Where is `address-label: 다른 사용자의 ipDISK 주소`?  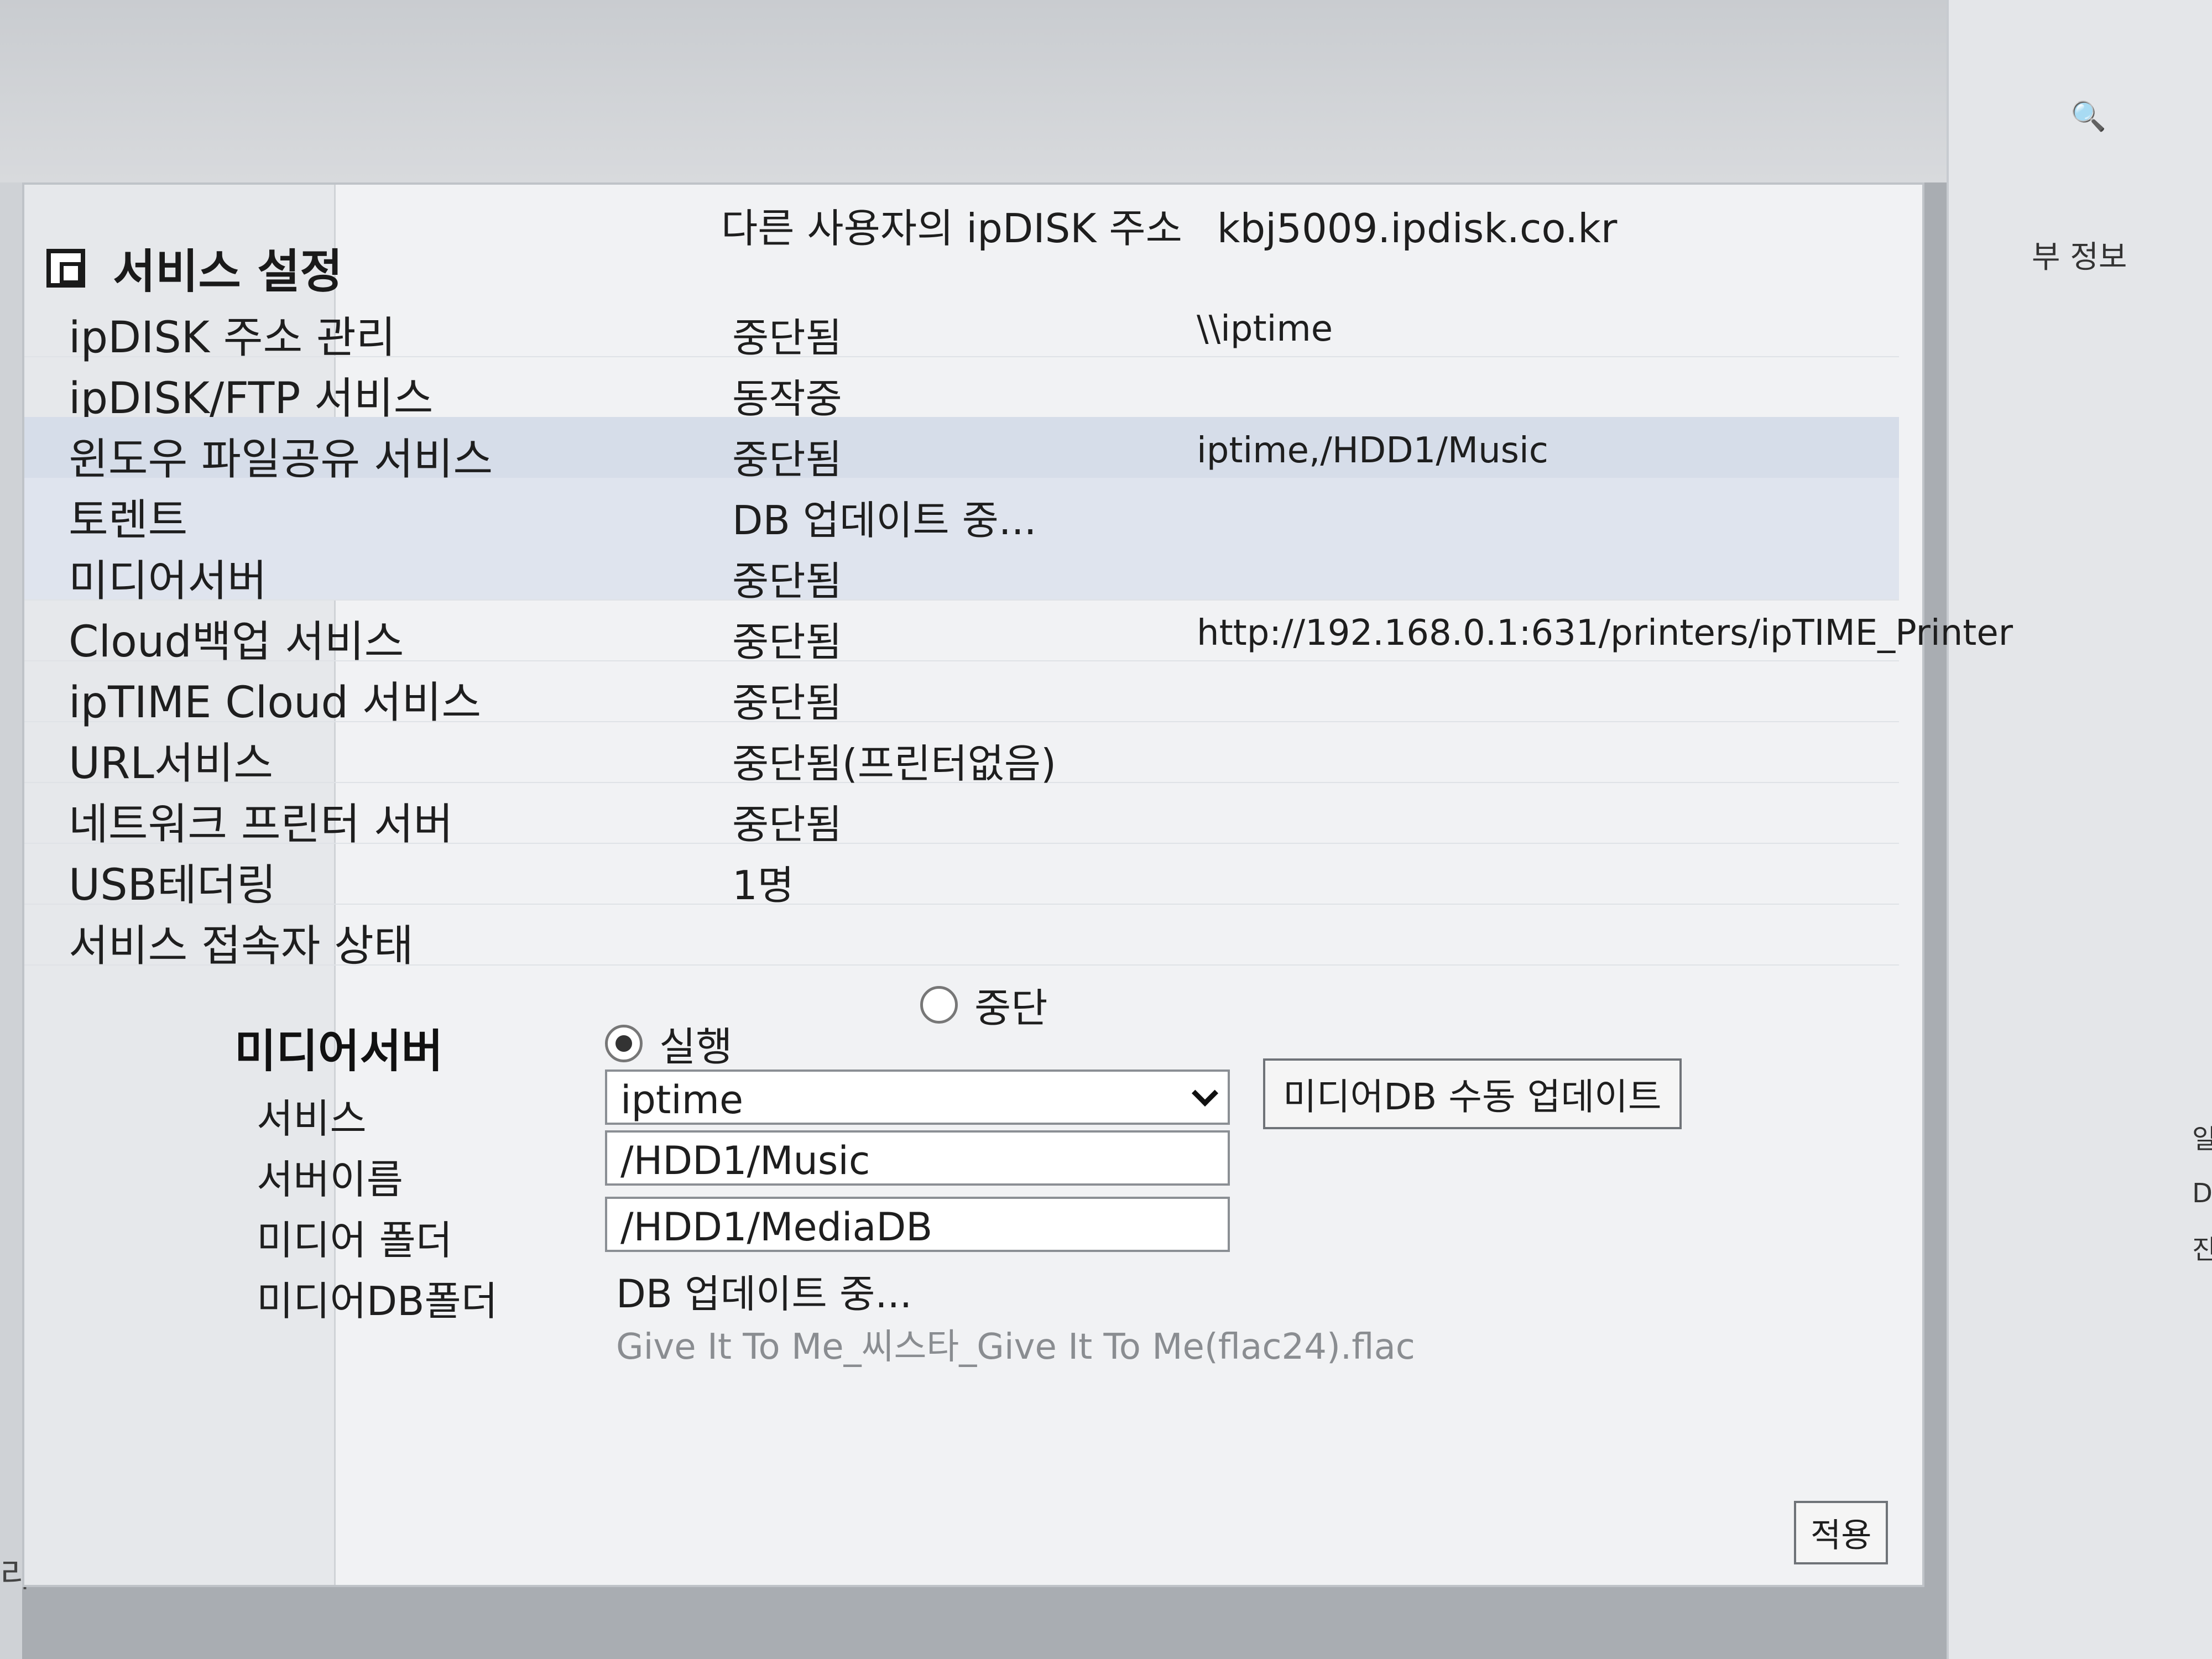 address-label: 다른 사용자의 ipDISK 주소 is located at coordinates (952, 229).